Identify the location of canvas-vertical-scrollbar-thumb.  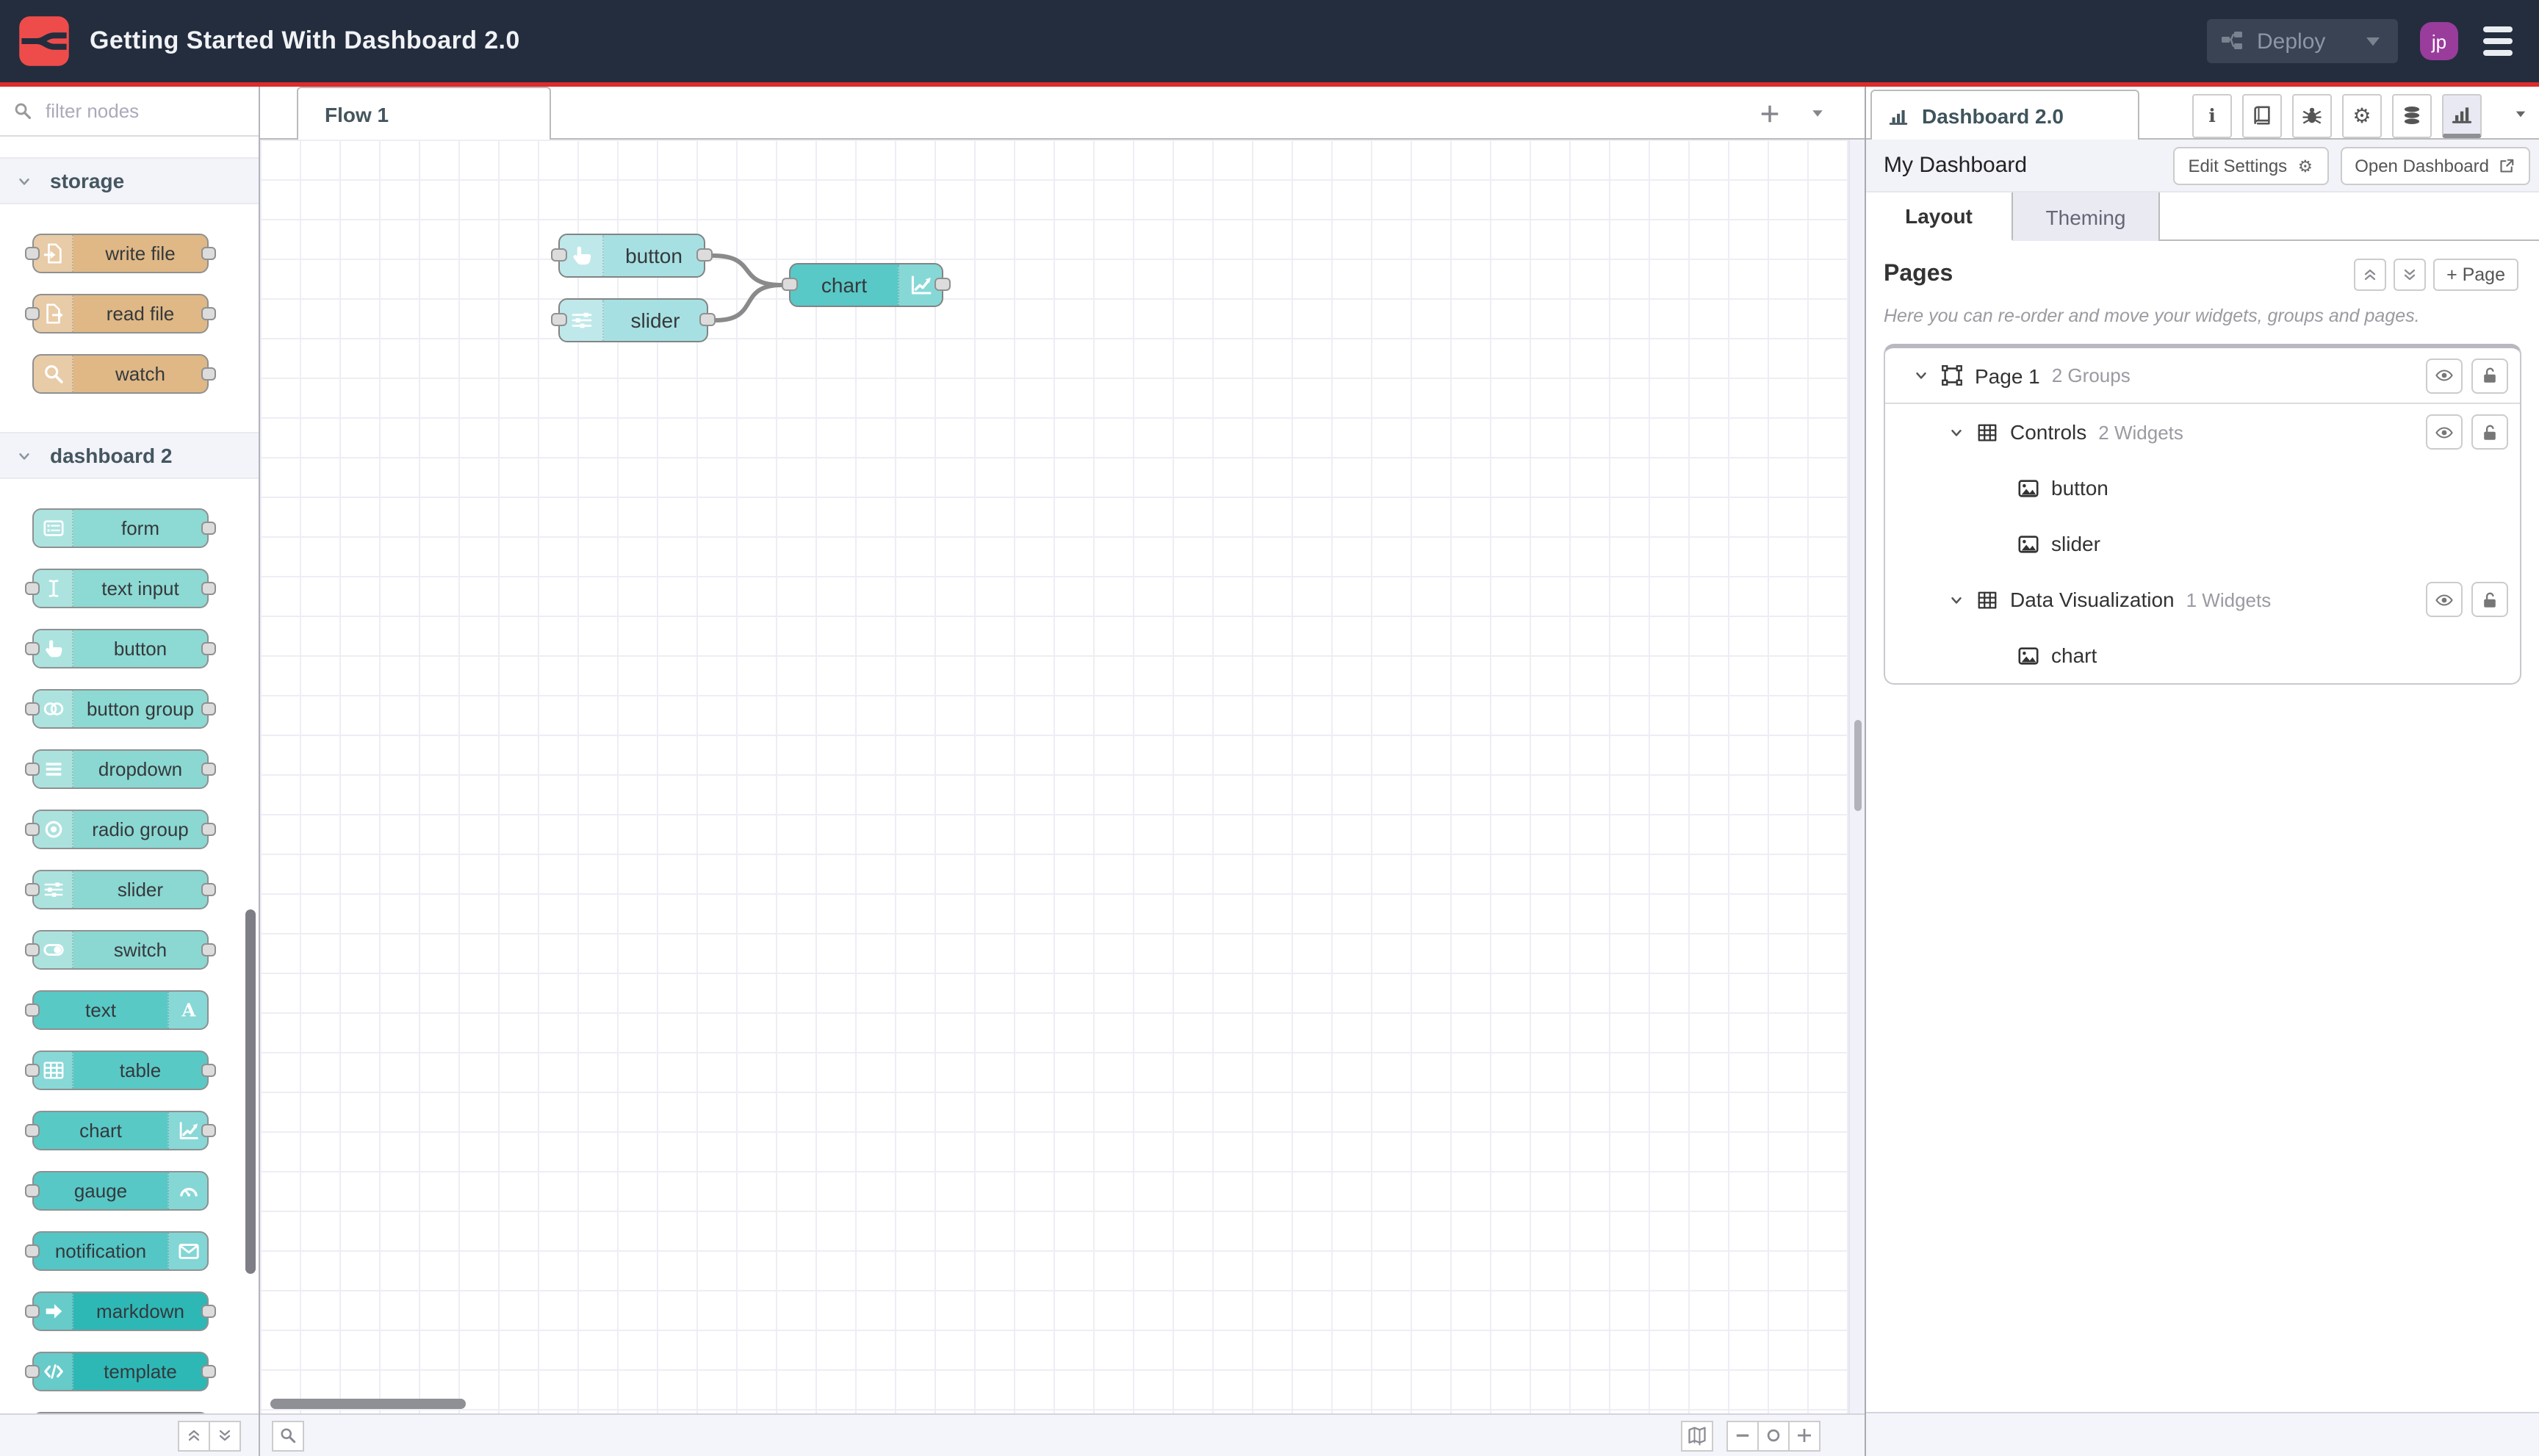
(1858, 765).